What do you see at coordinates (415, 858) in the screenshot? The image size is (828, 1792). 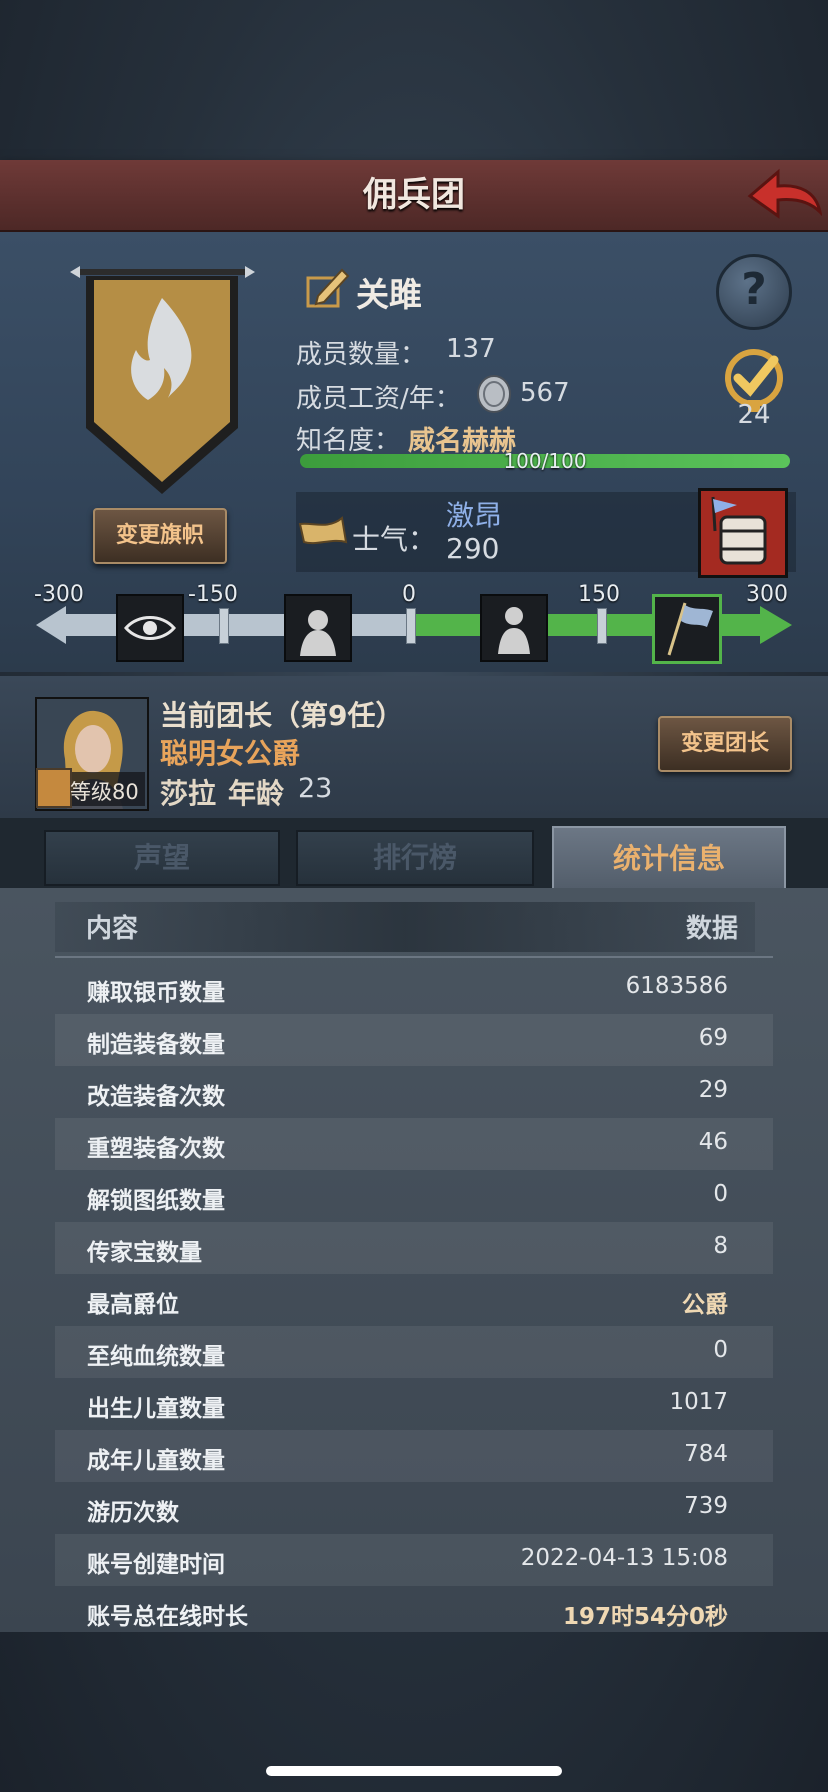 I see `tab-leaderboard: 排行榜` at bounding box center [415, 858].